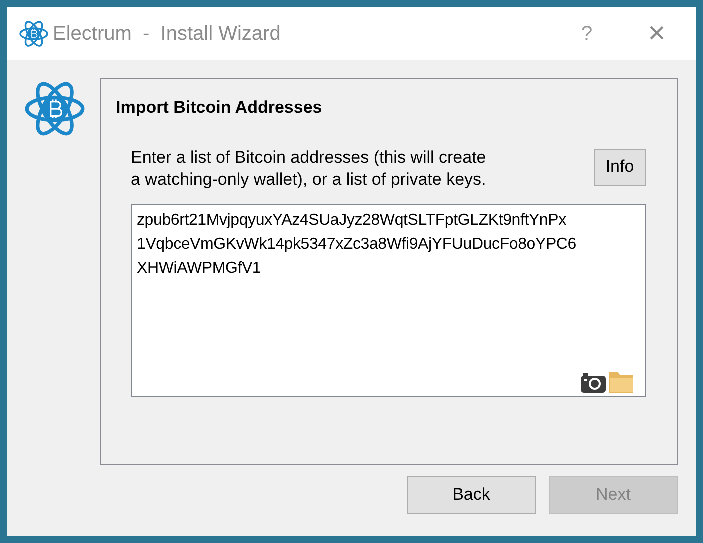 Image resolution: width=703 pixels, height=543 pixels. What do you see at coordinates (167, 34) in the screenshot?
I see `window-title: Electrum - Install Wizard` at bounding box center [167, 34].